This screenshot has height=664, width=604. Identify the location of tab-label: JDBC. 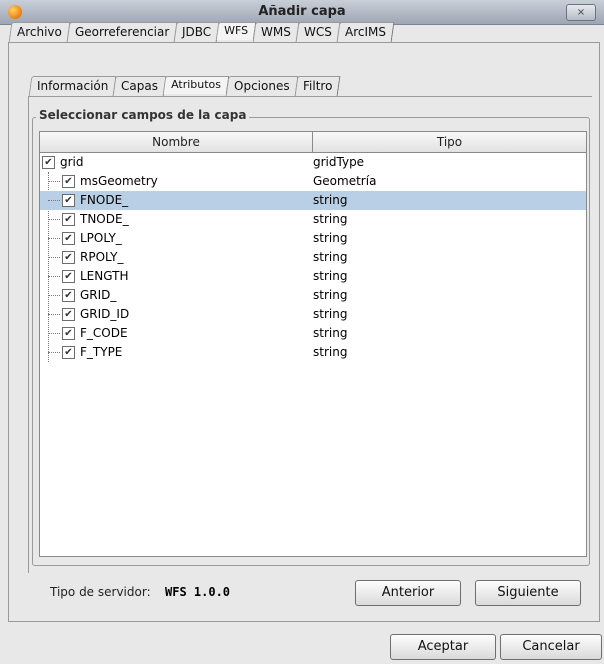
(197, 32).